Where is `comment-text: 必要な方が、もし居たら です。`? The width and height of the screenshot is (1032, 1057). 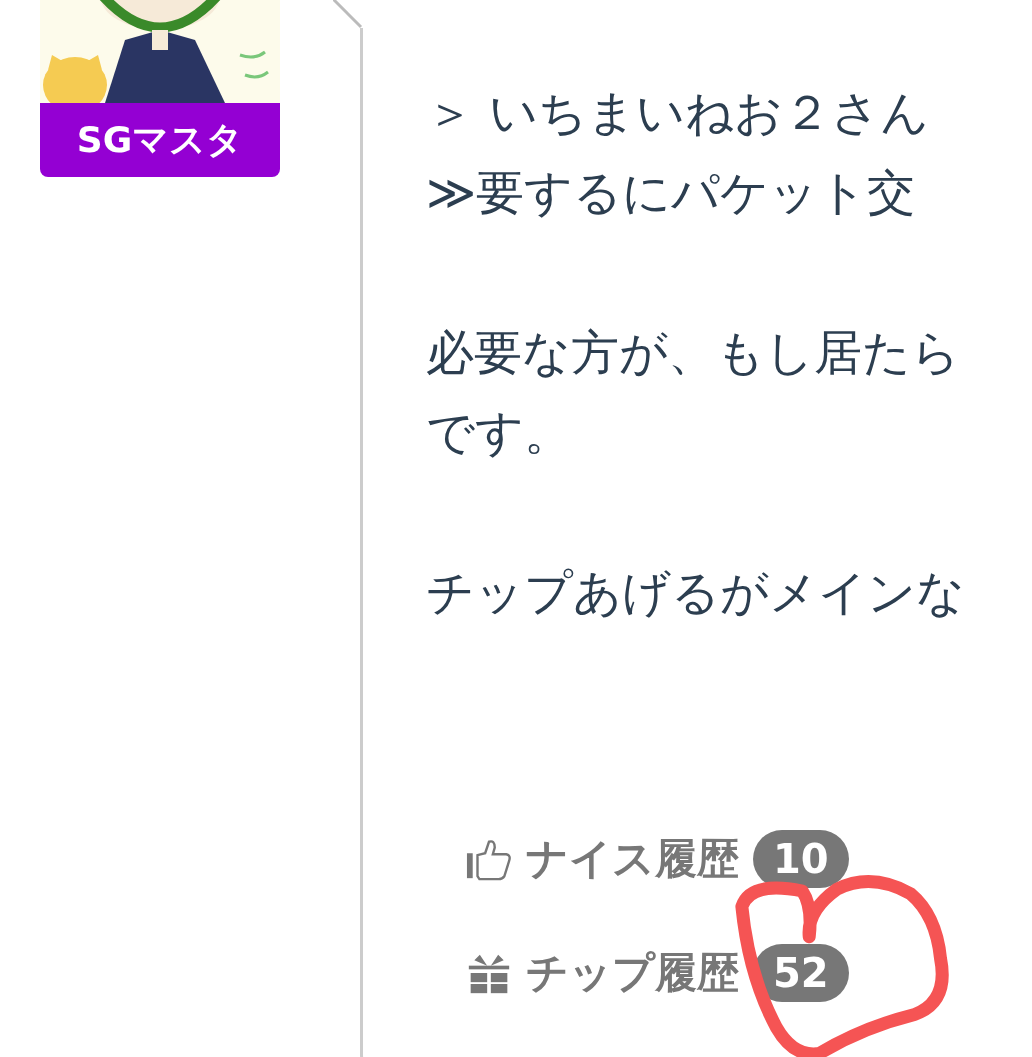
comment-text: 必要な方が、もし居たら です。 is located at coordinates (693, 392).